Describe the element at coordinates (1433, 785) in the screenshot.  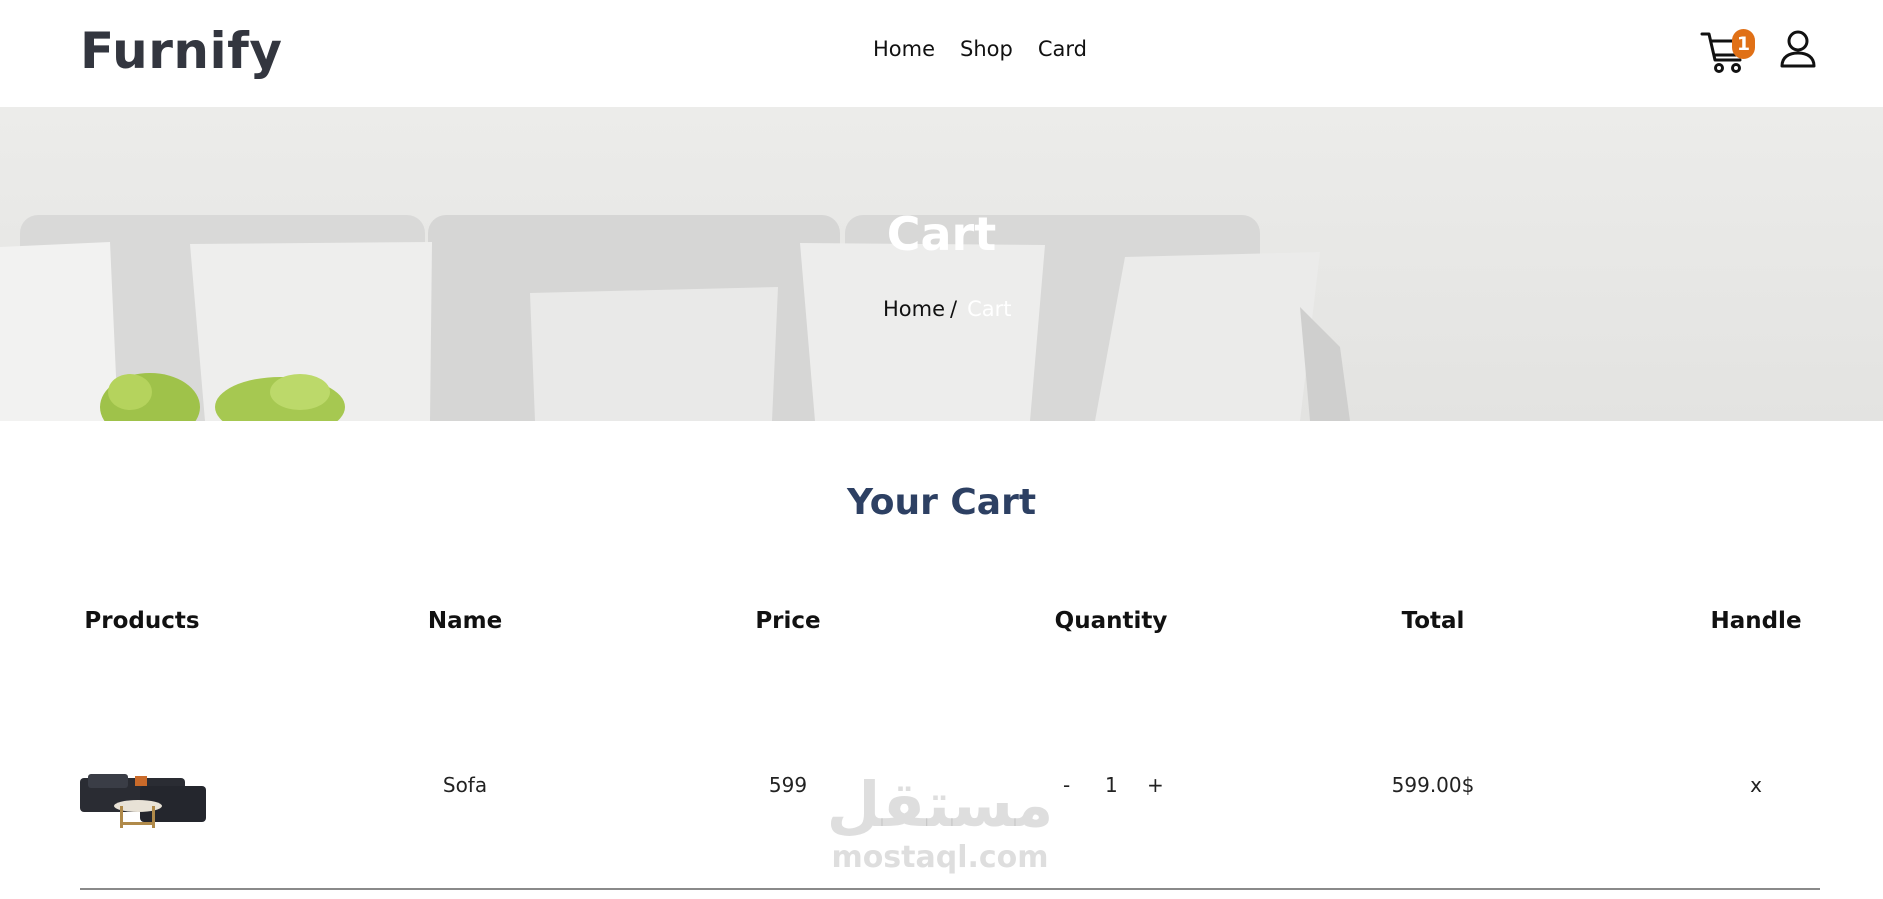
I see `product-total: 599.00$` at that location.